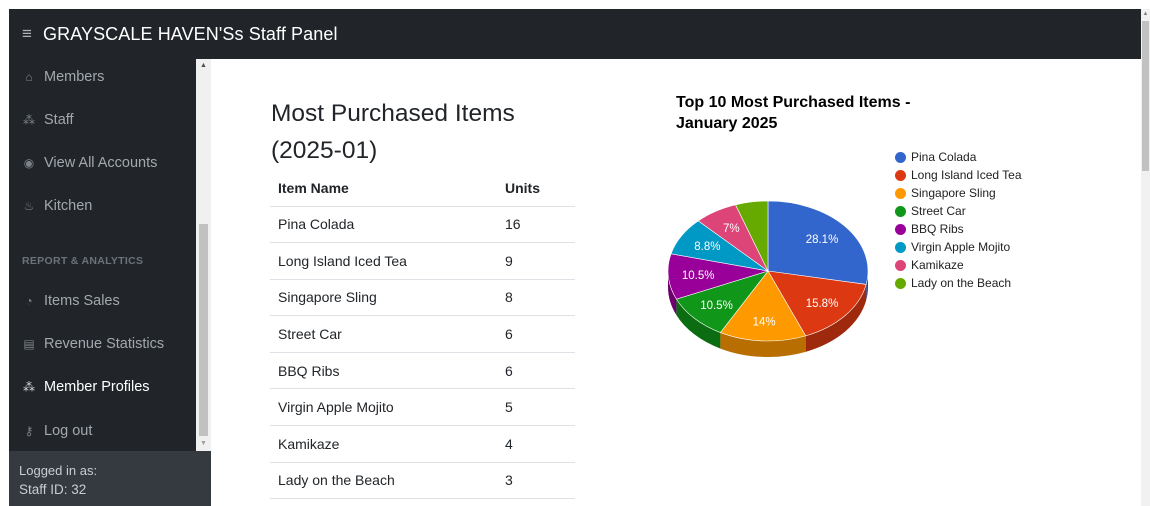 Image resolution: width=1150 pixels, height=506 pixels. What do you see at coordinates (786, 289) in the screenshot?
I see `pie-chart: 28.1% 15.8% 14% 10.5% 10.5% 8.8%7%` at bounding box center [786, 289].